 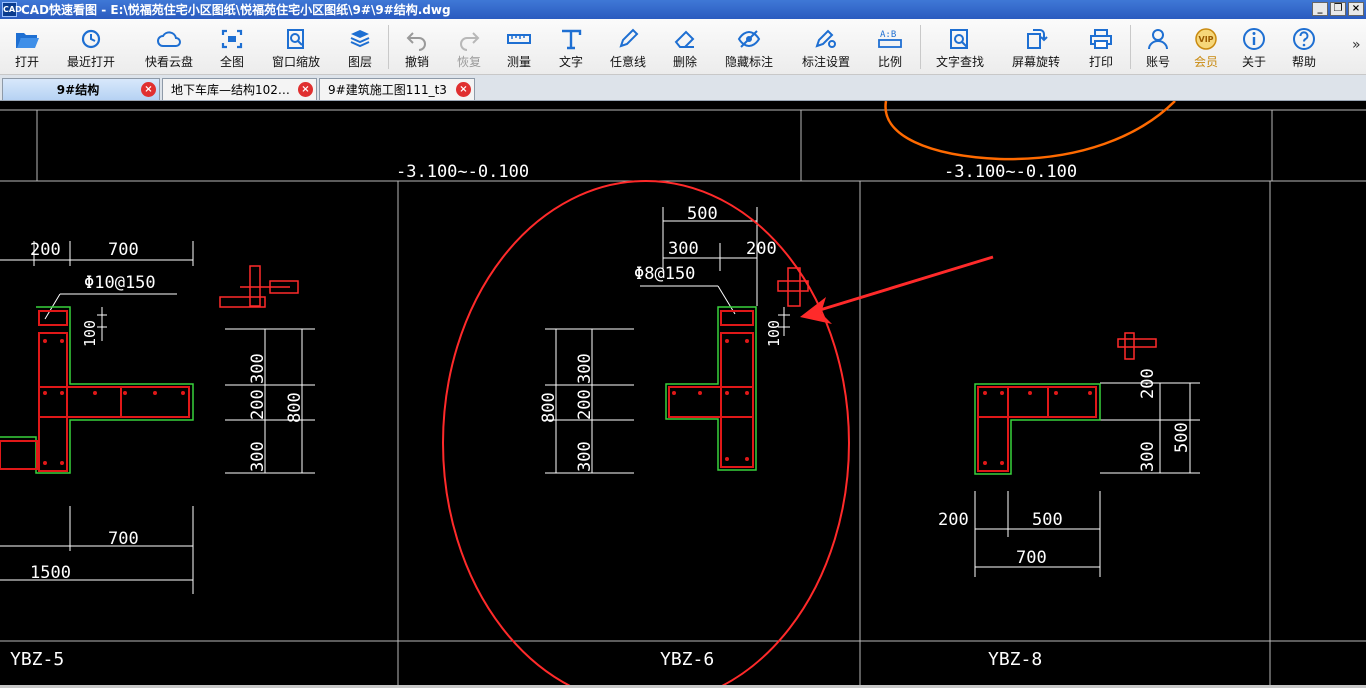 What do you see at coordinates (469, 47) in the screenshot?
I see `redo-button: 恢复` at bounding box center [469, 47].